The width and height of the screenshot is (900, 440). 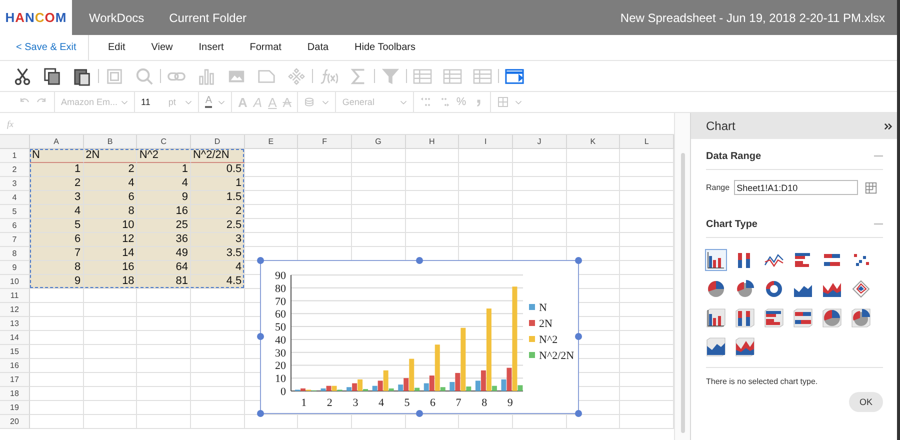 What do you see at coordinates (266, 47) in the screenshot?
I see `menu-item: Format` at bounding box center [266, 47].